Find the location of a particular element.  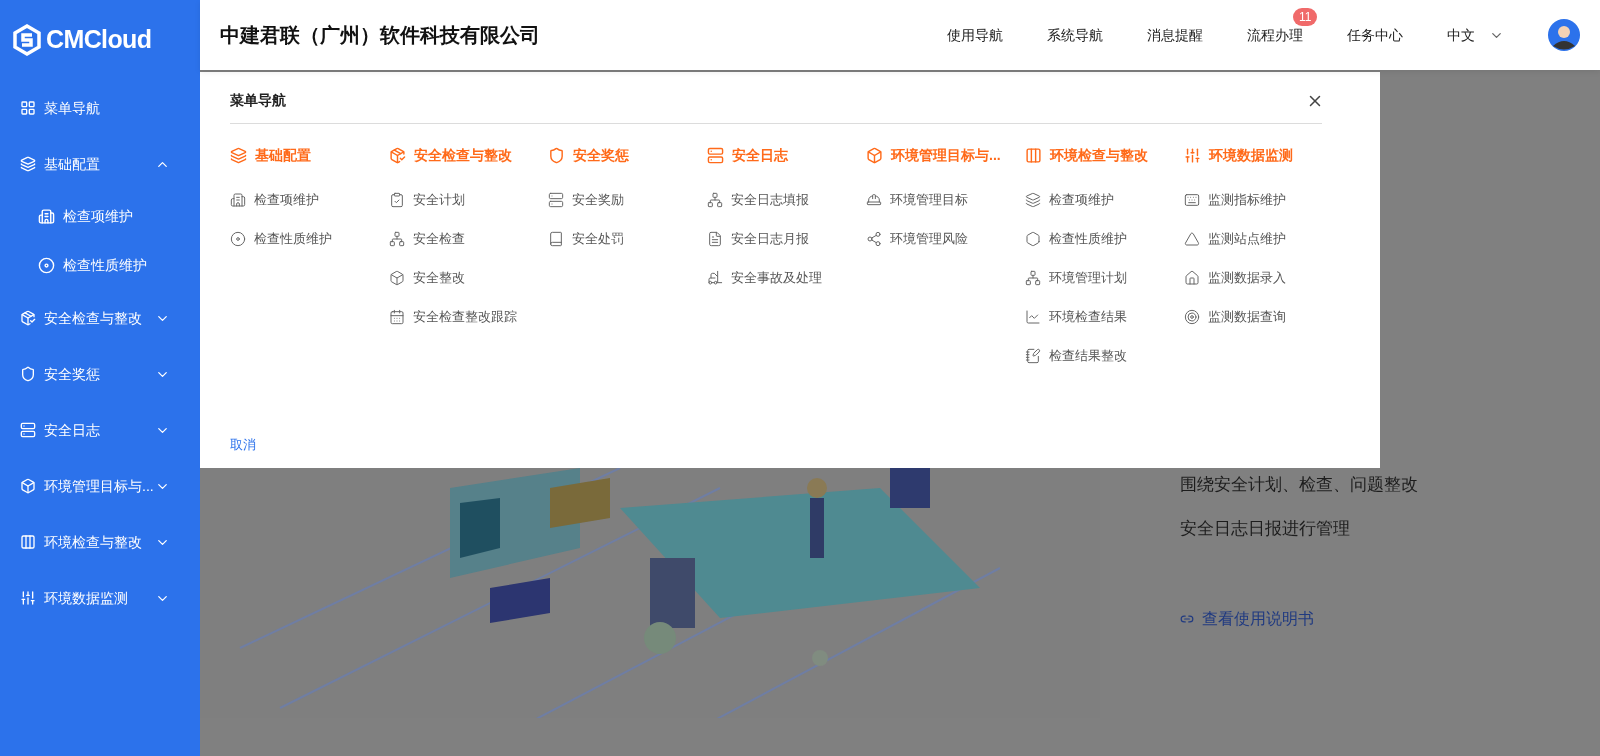

link-icon is located at coordinates (1187, 619).